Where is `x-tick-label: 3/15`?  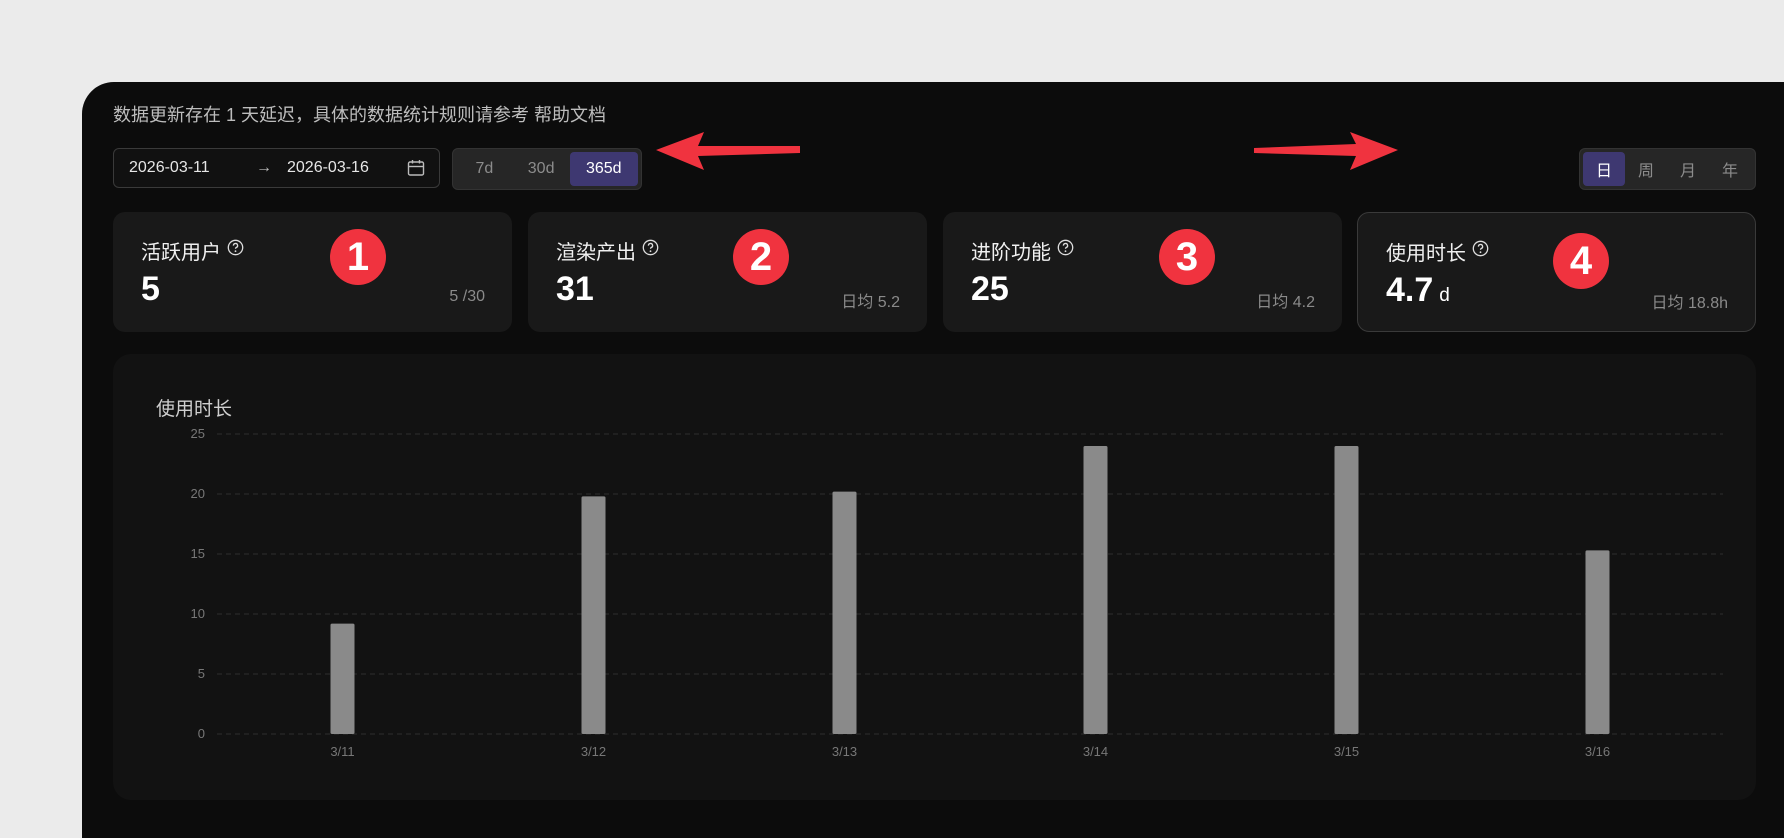
x-tick-label: 3/15 is located at coordinates (1346, 751).